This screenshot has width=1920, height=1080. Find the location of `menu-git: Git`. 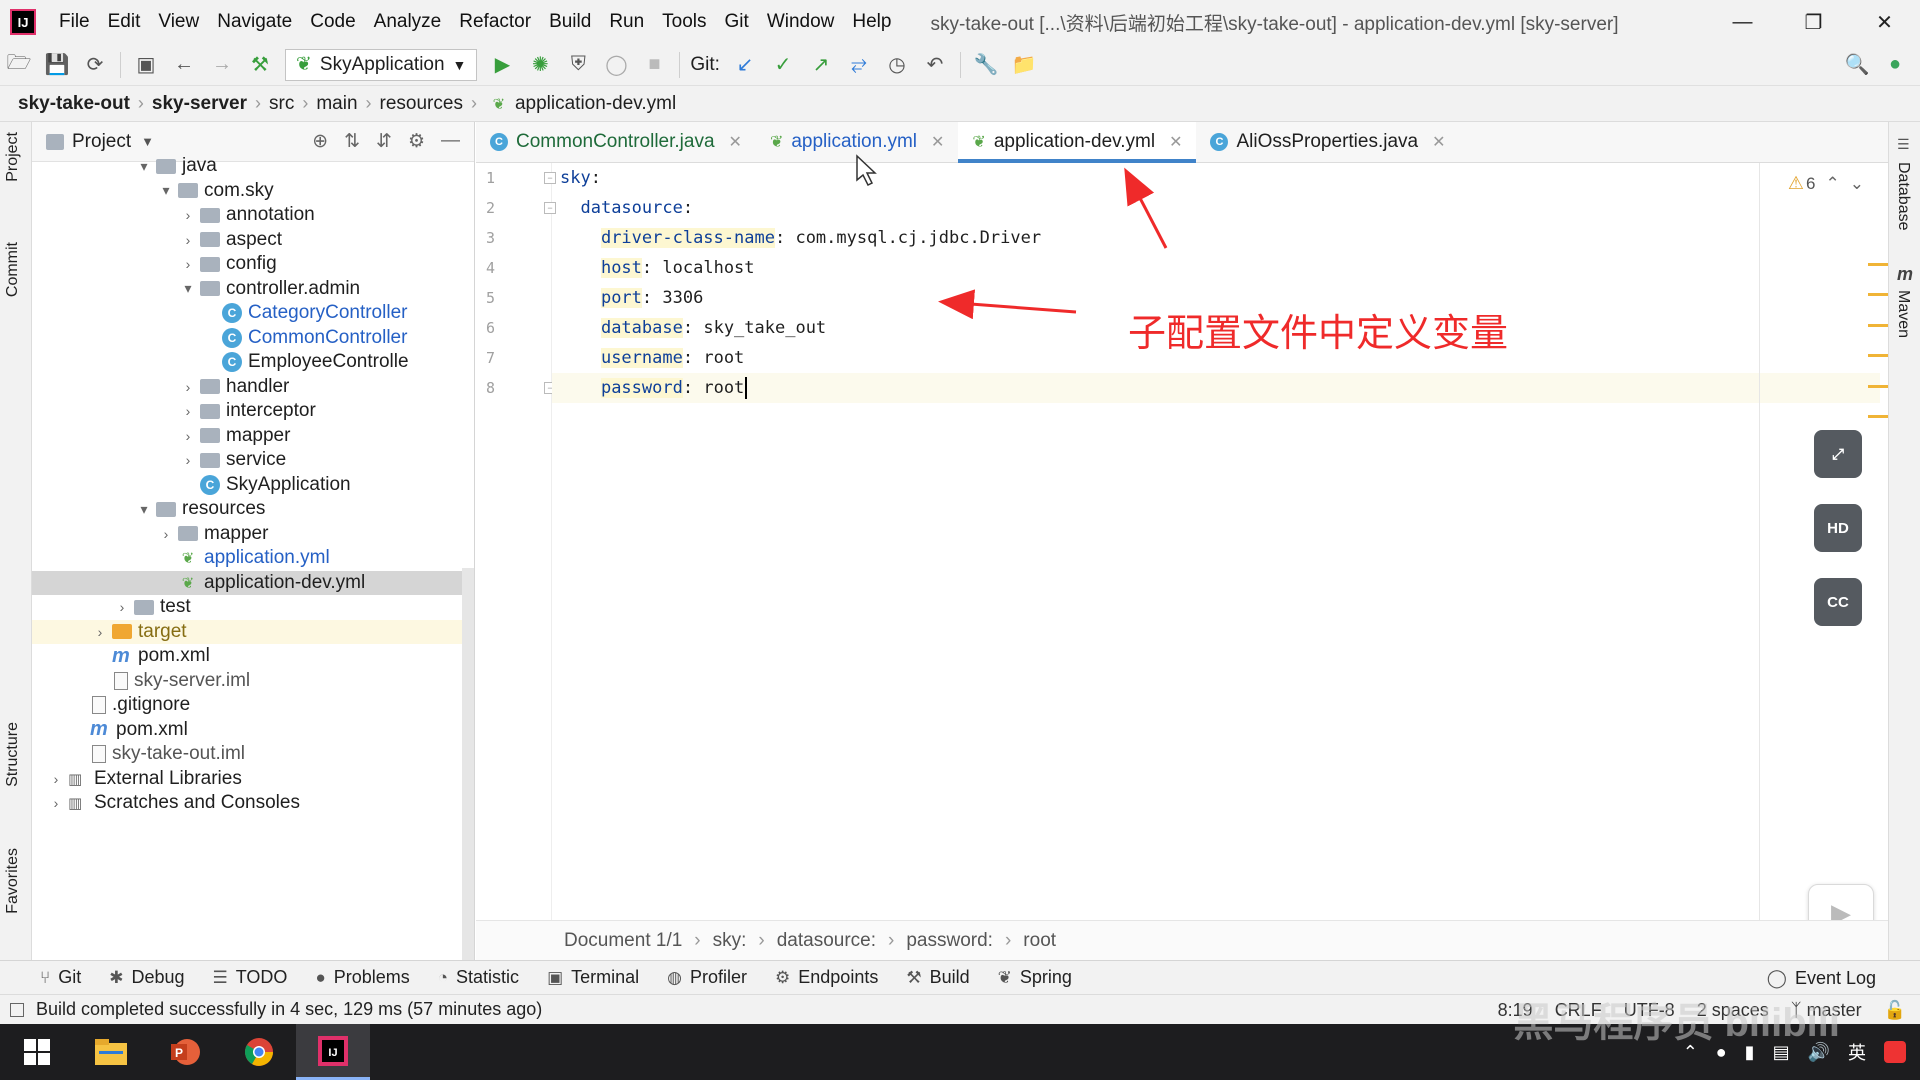

menu-git: Git is located at coordinates (737, 22).